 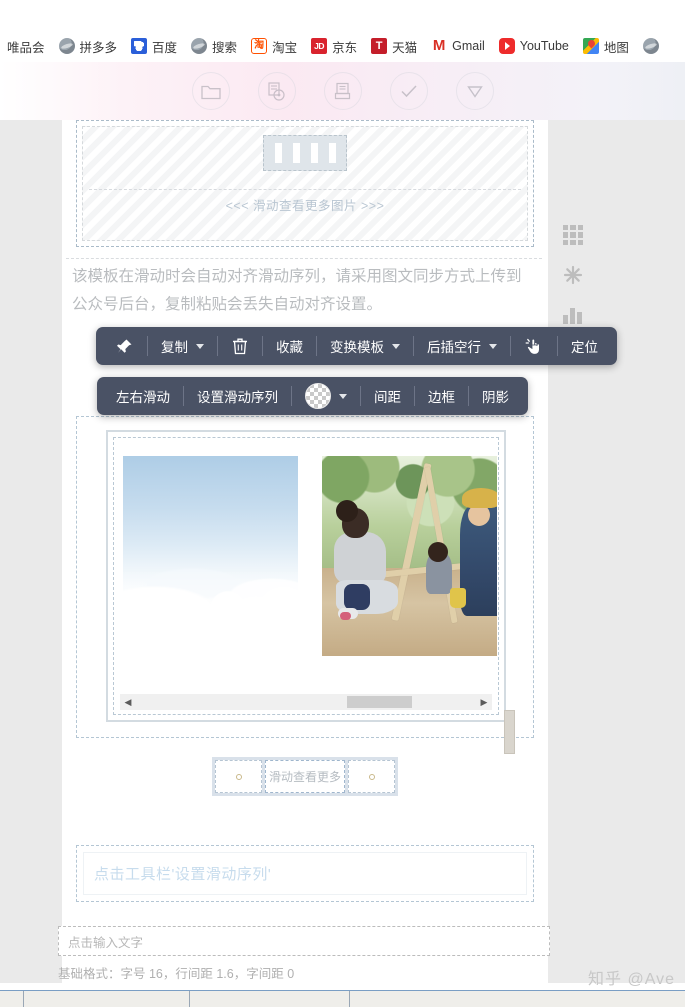 I want to click on photo-child-shorts, so click(x=357, y=597).